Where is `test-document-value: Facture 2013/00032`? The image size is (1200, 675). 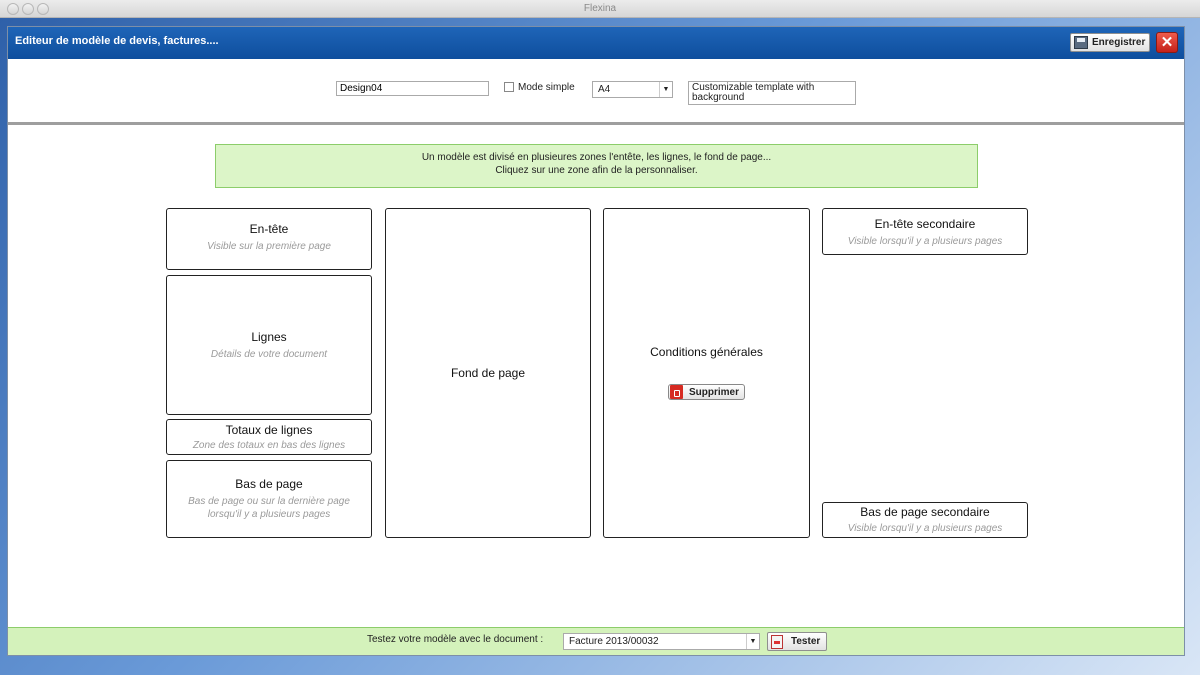
test-document-value: Facture 2013/00032 is located at coordinates (614, 641).